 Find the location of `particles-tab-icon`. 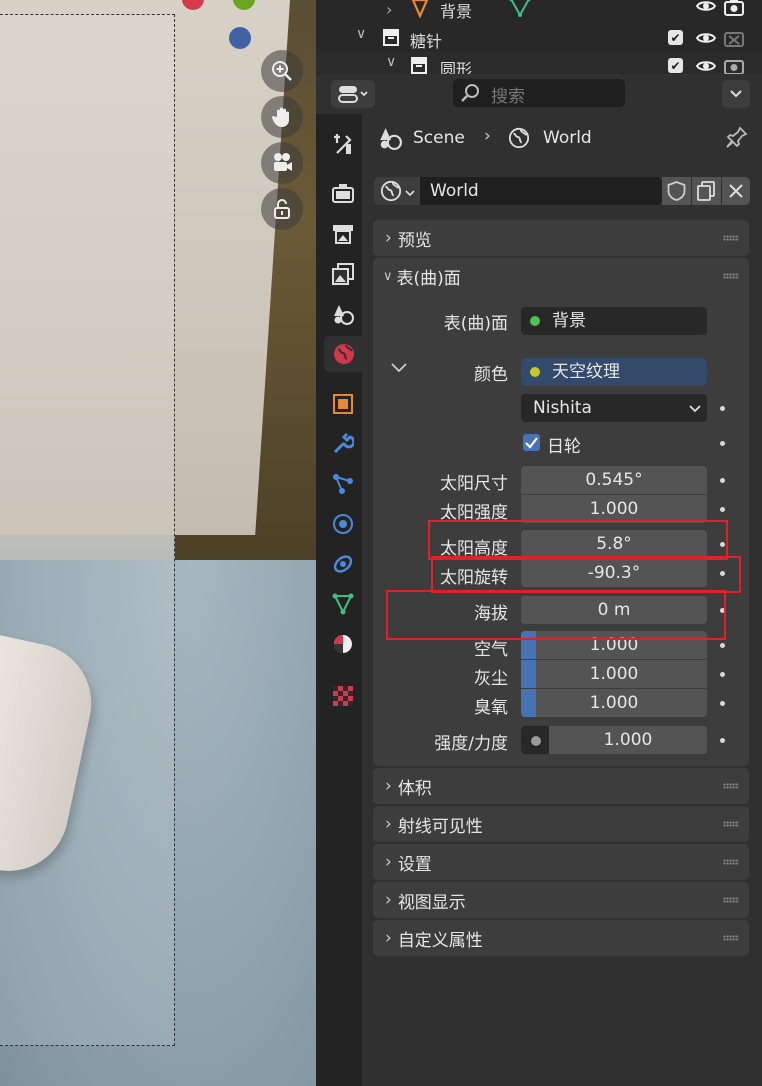

particles-tab-icon is located at coordinates (343, 484).